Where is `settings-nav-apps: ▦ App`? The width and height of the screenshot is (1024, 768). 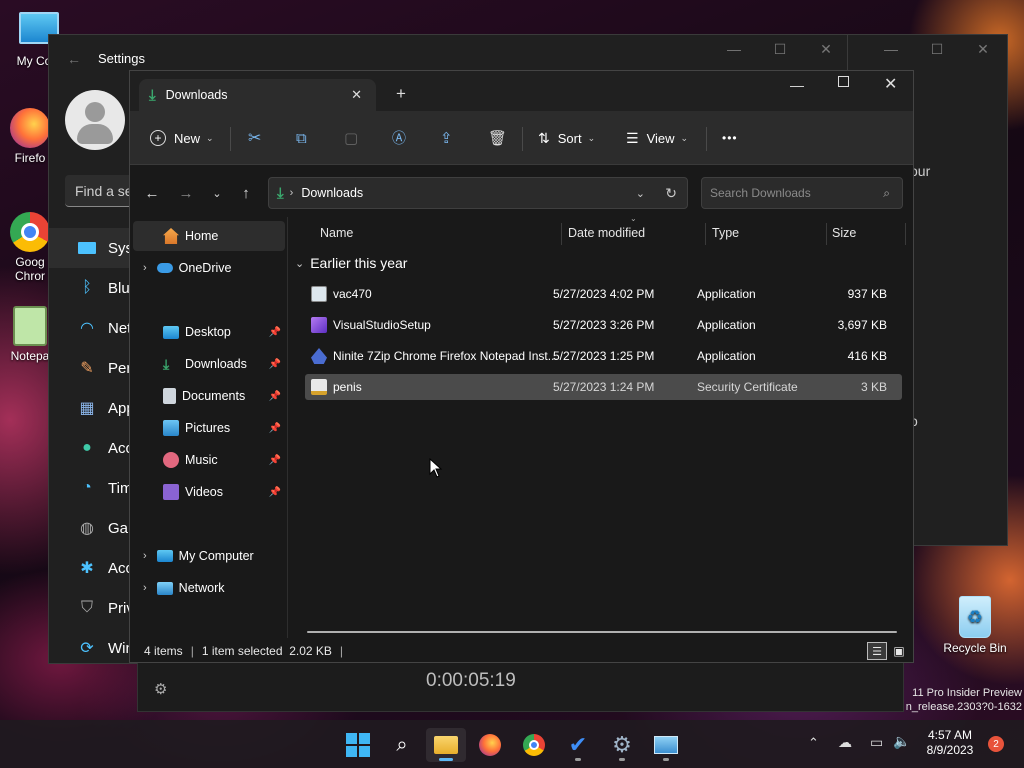 settings-nav-apps: ▦ App is located at coordinates (94, 408).